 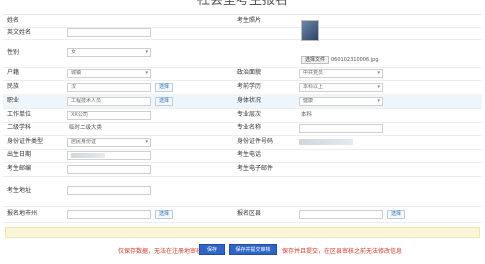 What do you see at coordinates (13, 72) in the screenshot?
I see `hukou-label: 户籍` at bounding box center [13, 72].